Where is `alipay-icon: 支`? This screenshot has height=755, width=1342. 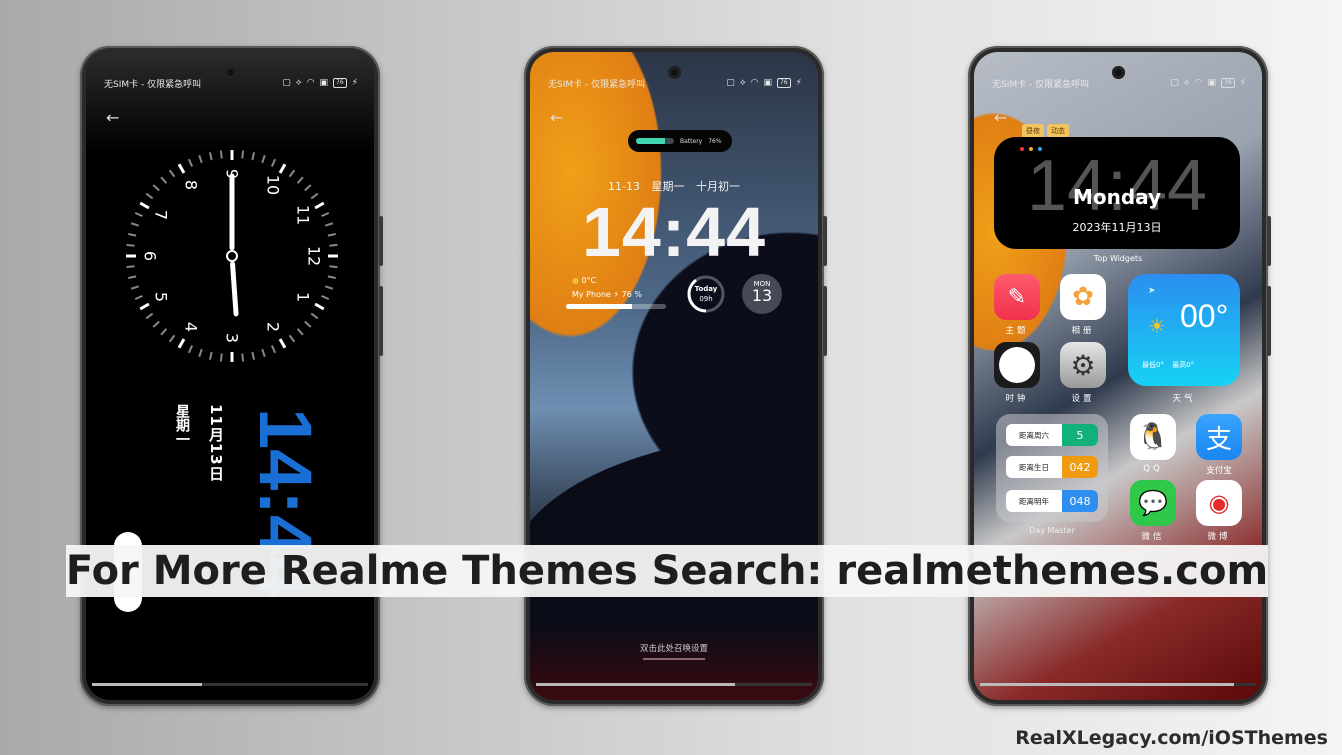 alipay-icon: 支 is located at coordinates (1218, 439).